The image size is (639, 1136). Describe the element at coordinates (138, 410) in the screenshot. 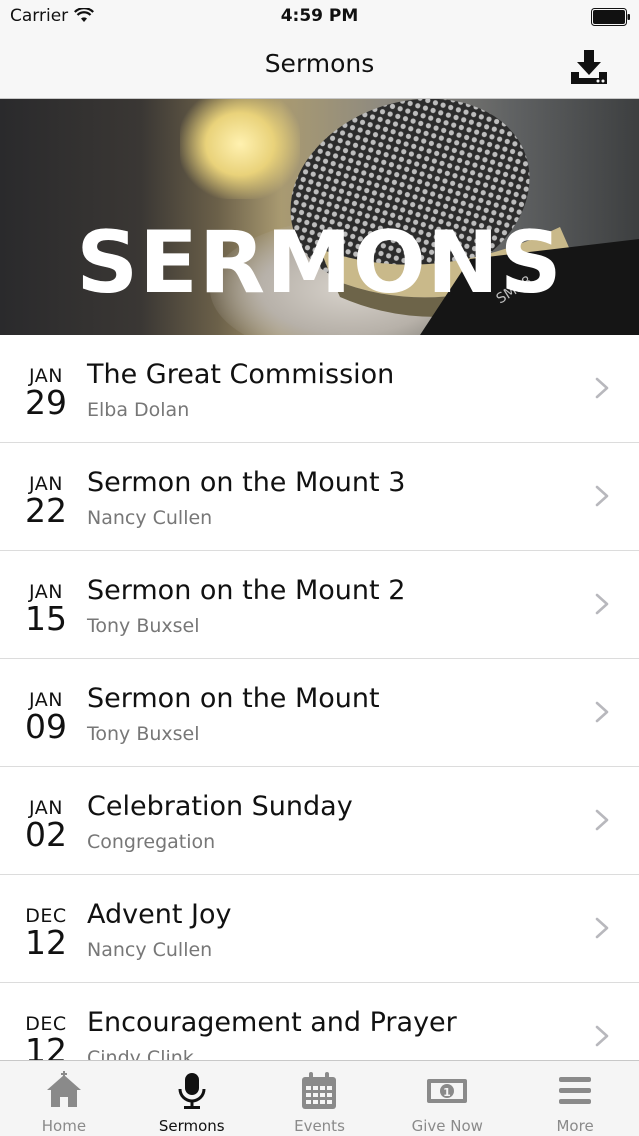

I see `sermon-speaker: Elba Dolan` at that location.